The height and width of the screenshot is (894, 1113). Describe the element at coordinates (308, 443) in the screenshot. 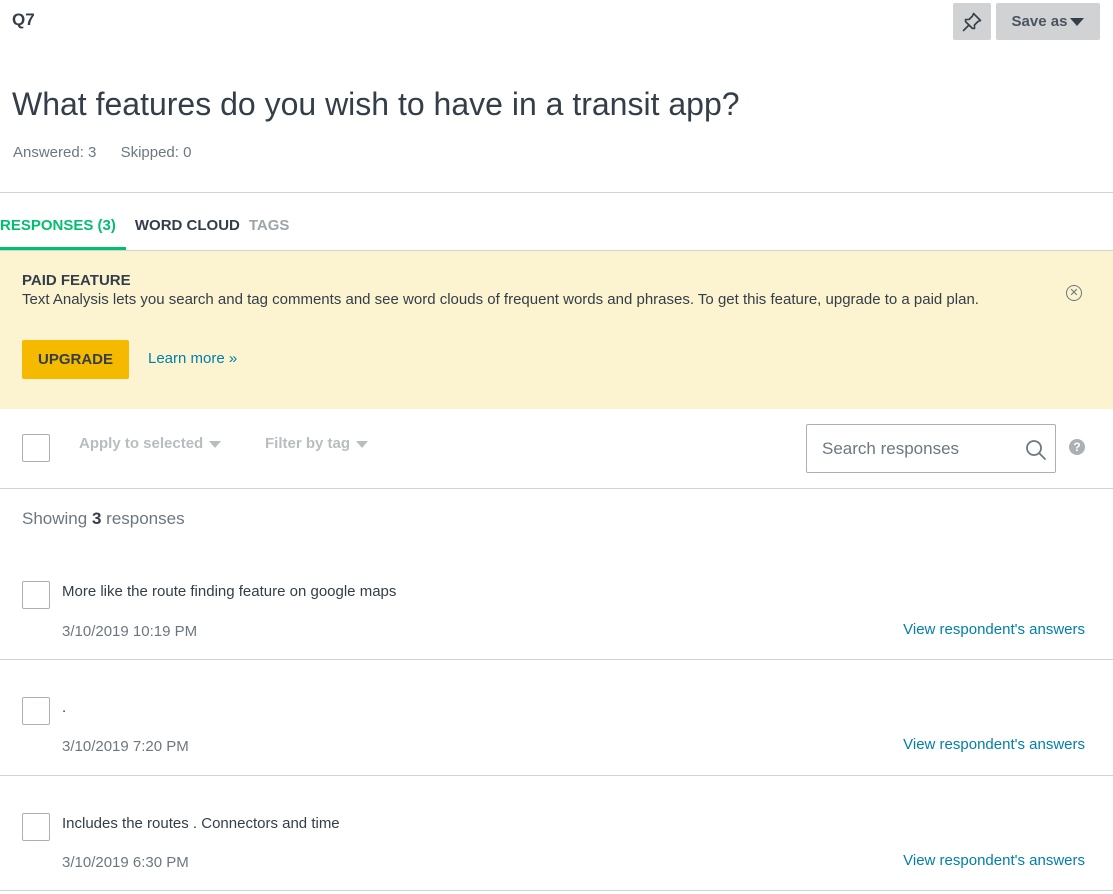

I see `filter-label: Filter by tag` at that location.